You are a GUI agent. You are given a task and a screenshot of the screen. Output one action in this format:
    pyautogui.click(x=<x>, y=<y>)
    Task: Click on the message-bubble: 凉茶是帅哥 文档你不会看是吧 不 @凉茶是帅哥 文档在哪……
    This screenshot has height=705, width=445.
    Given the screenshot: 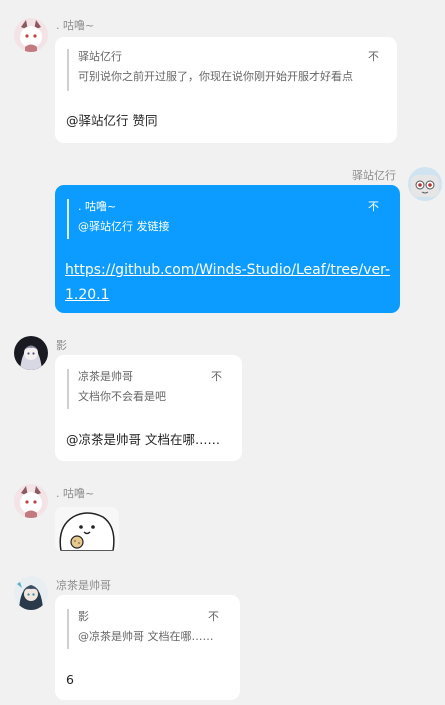 What is the action you would take?
    pyautogui.click(x=148, y=408)
    